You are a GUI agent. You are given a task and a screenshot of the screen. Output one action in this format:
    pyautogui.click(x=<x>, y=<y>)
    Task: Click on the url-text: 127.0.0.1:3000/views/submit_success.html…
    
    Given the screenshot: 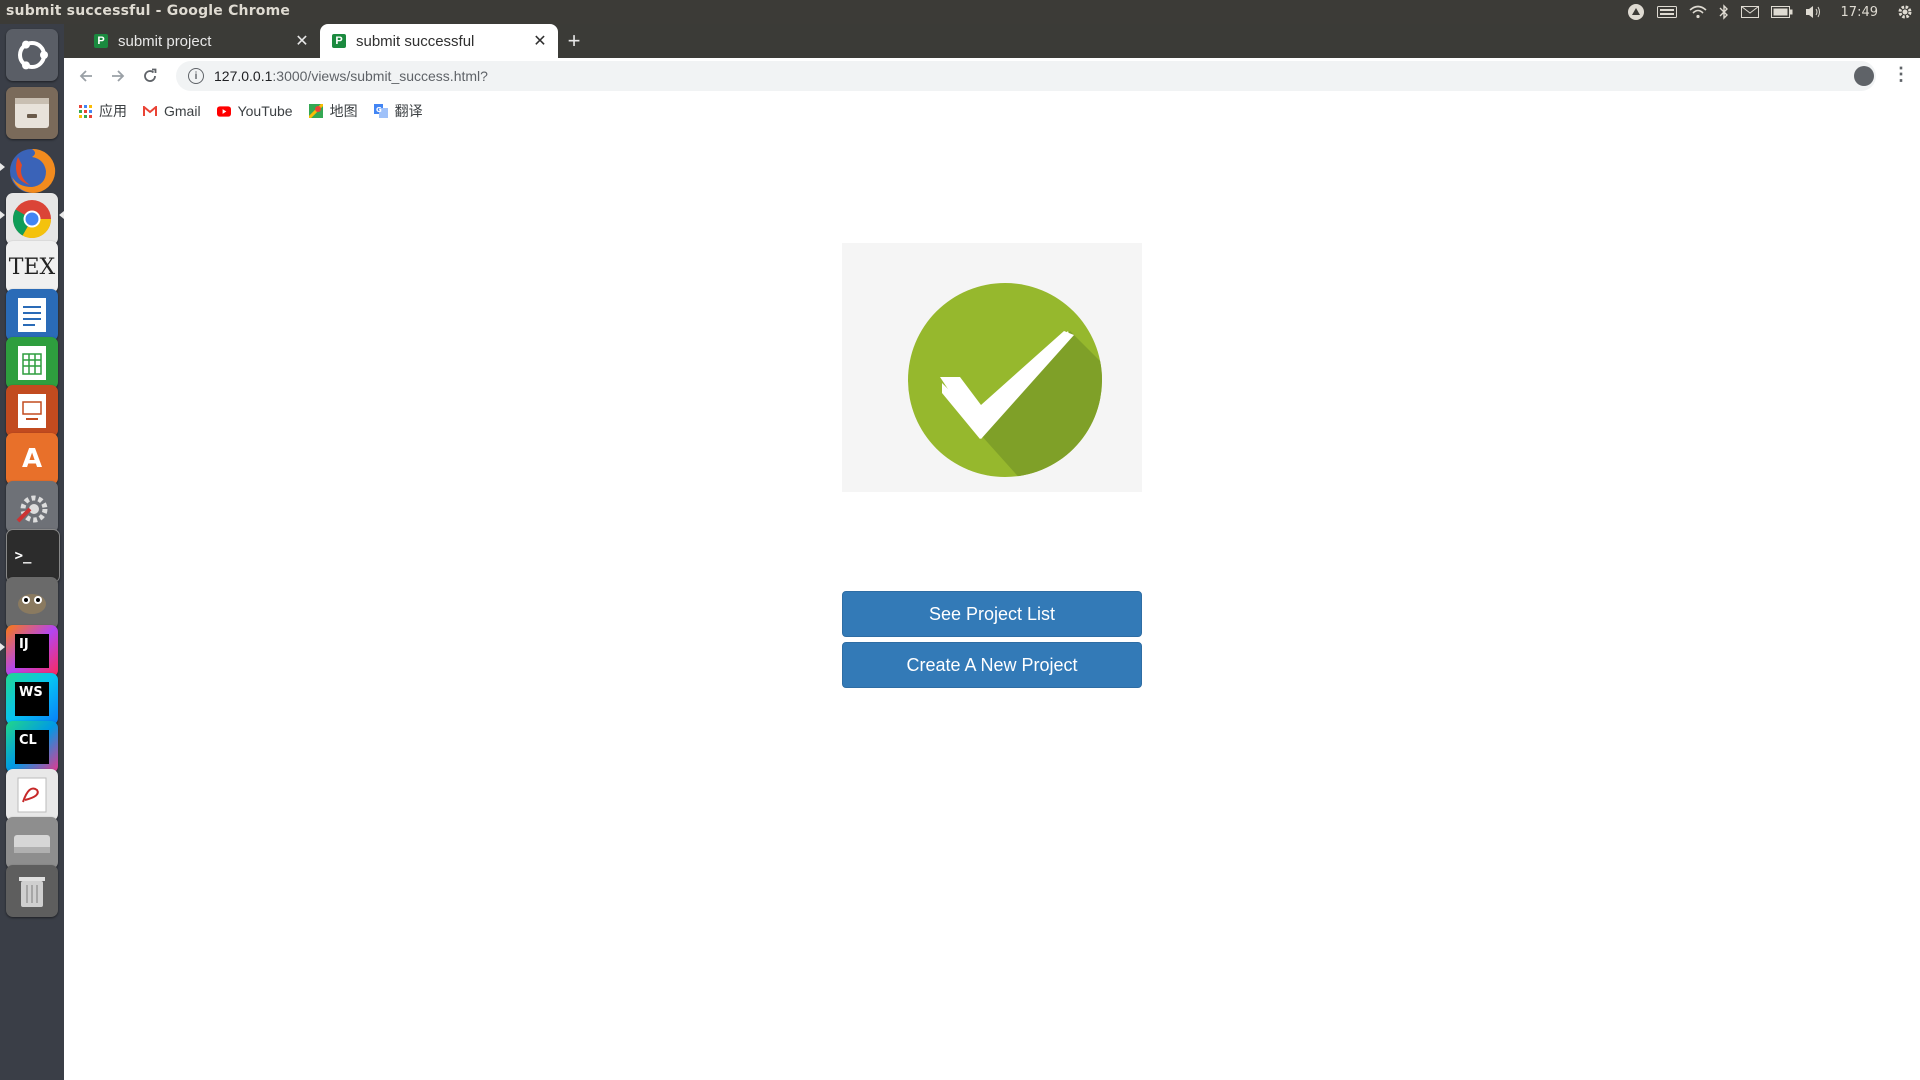 What is the action you would take?
    pyautogui.click(x=351, y=76)
    